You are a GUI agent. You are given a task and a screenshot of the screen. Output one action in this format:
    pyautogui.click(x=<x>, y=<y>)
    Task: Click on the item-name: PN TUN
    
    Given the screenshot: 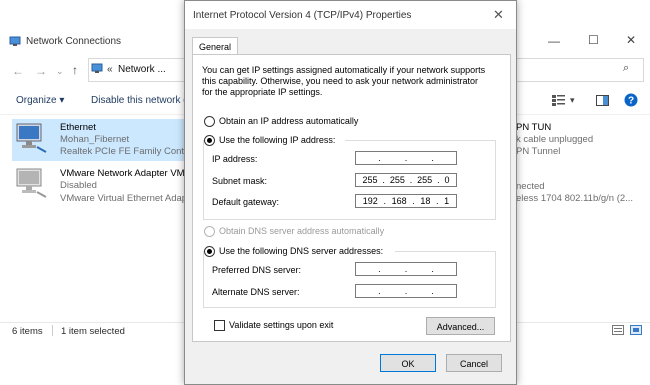 What is the action you would take?
    pyautogui.click(x=533, y=127)
    